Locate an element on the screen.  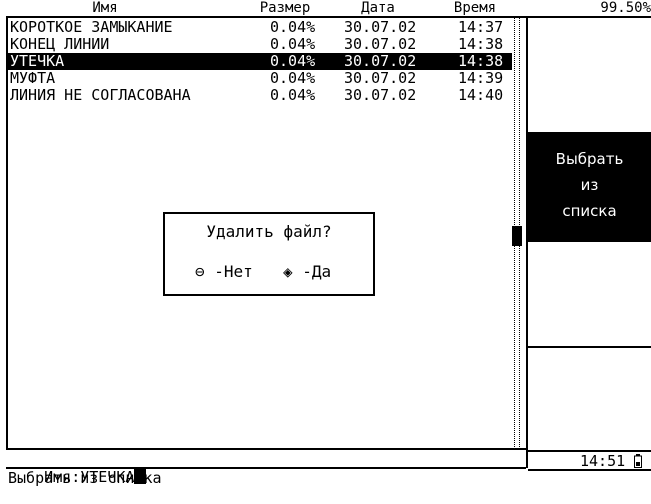
file-name: ЛИНИЯ НЕ СОГЛАСОВАНА is located at coordinates (100, 95).